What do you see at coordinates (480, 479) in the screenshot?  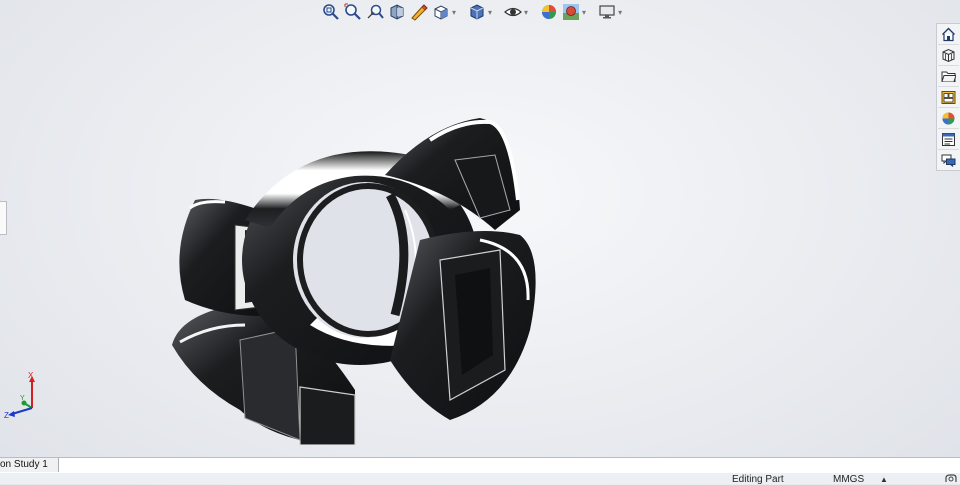 I see `status-bar: Editing Part MMGS ▲` at bounding box center [480, 479].